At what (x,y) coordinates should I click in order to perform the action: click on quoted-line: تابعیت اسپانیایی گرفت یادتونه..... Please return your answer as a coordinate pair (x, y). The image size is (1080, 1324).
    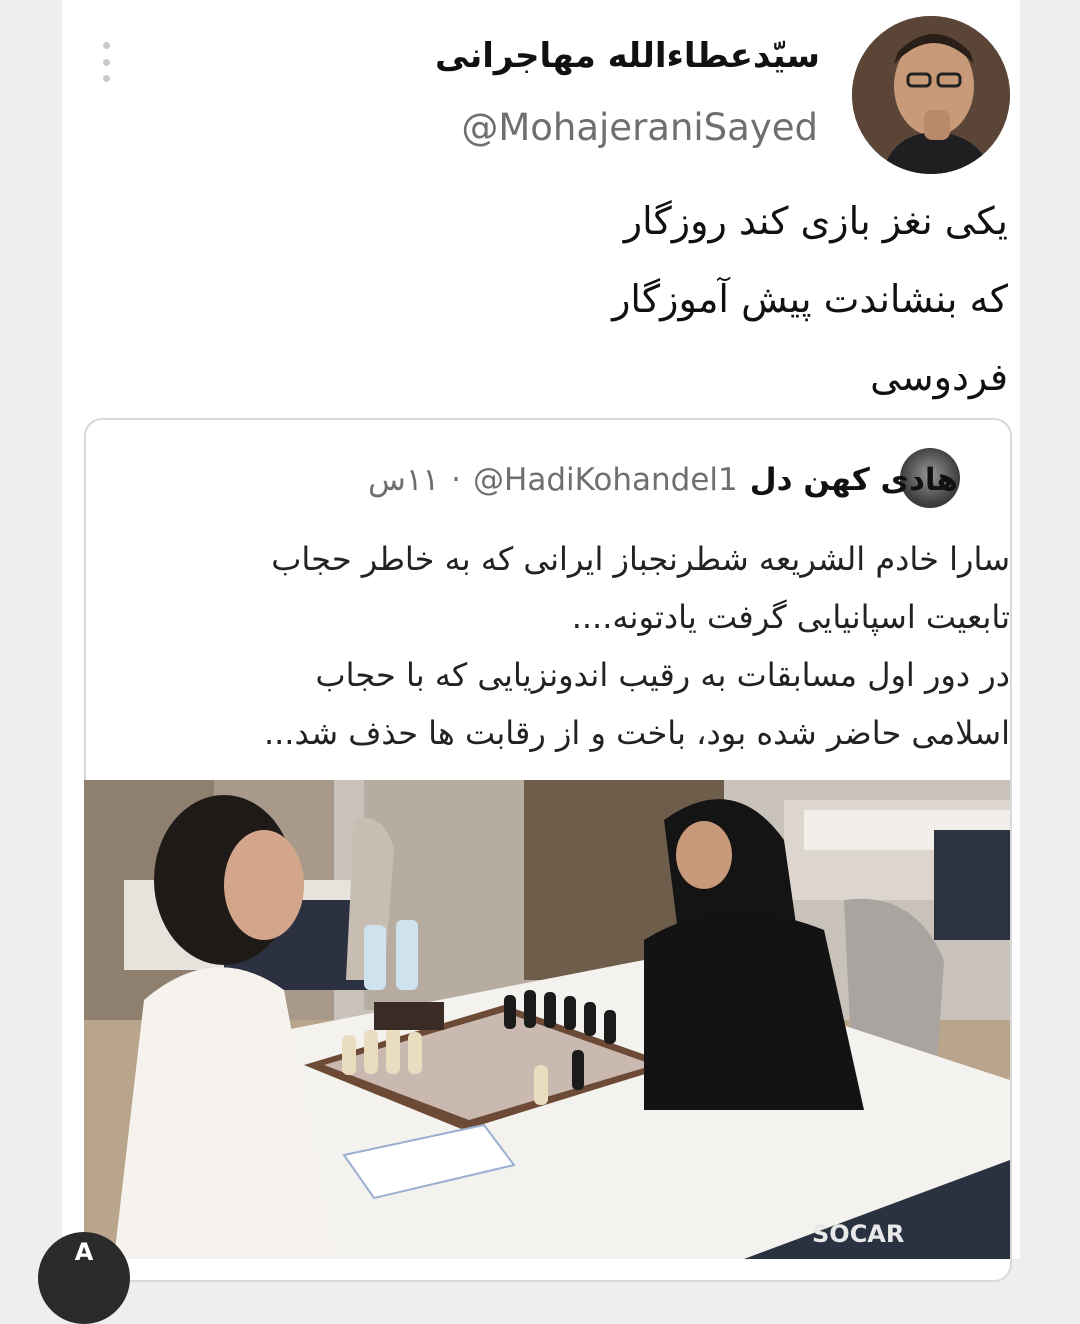
    Looking at the image, I should click on (790, 617).